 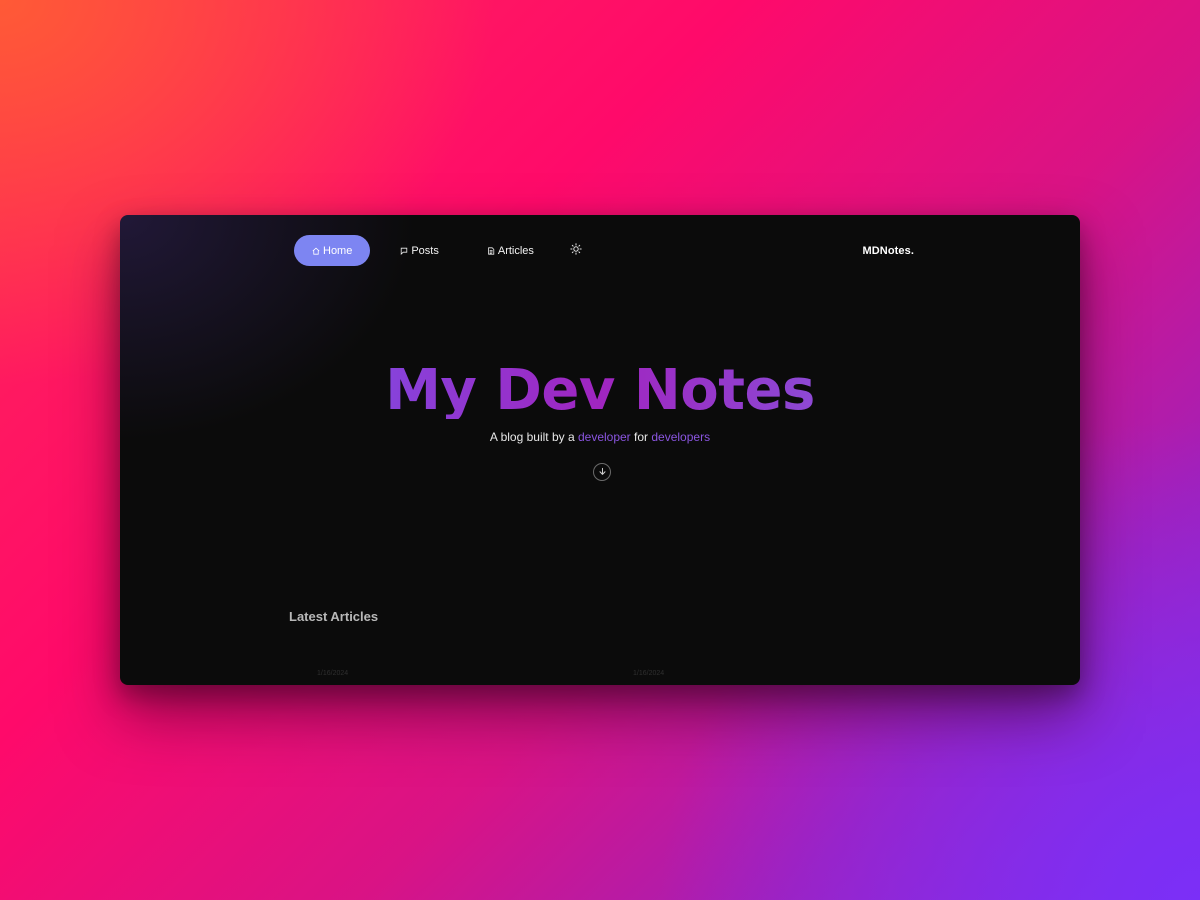 I want to click on subtitle-text-2: for, so click(x=641, y=437).